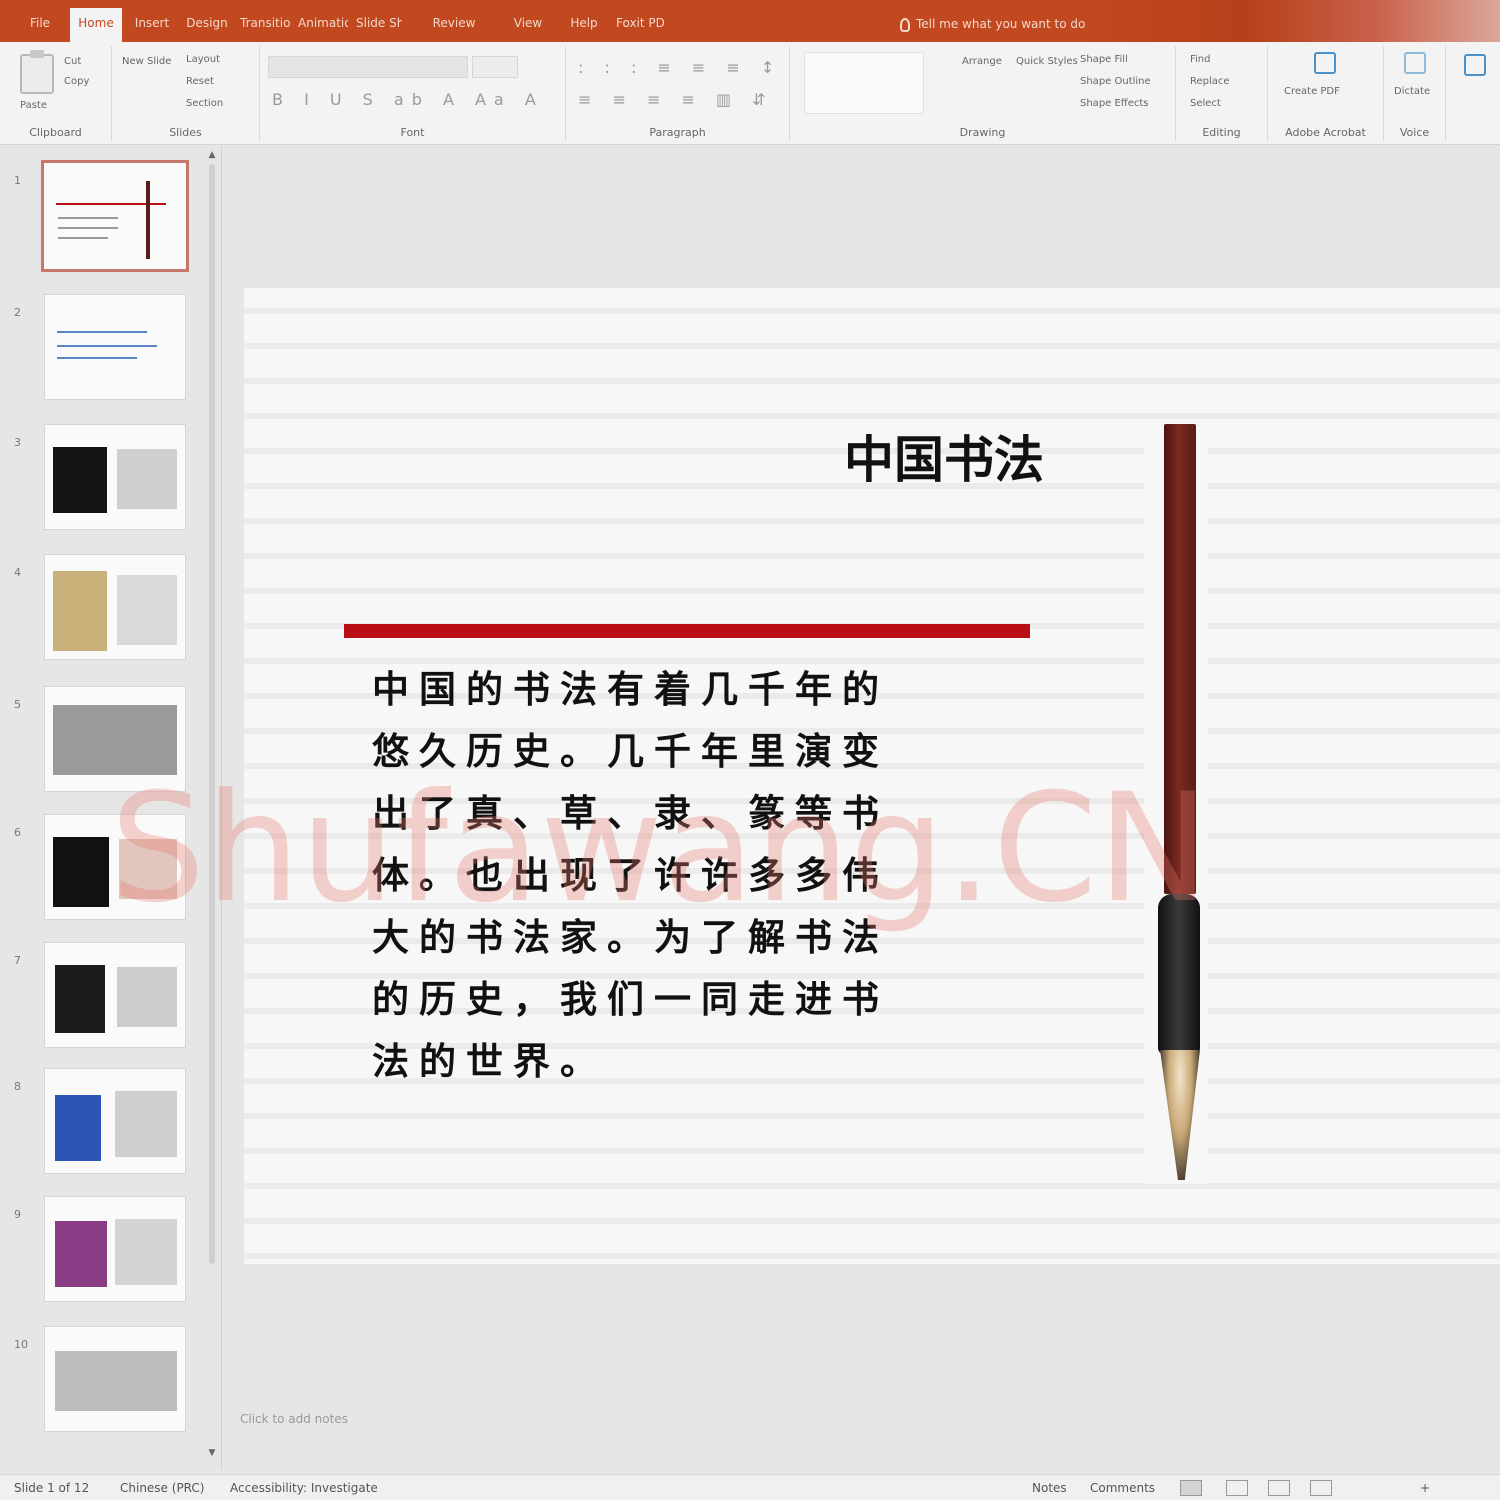 Image resolution: width=1500 pixels, height=1500 pixels. Describe the element at coordinates (1222, 93) in the screenshot. I see `group-editing: Find Replace Select Editing` at that location.